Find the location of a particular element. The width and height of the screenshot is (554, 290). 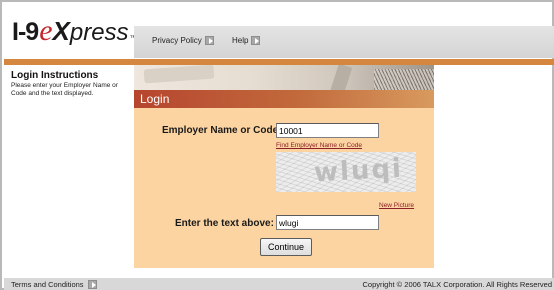

banner-photo-detail is located at coordinates (179, 74).